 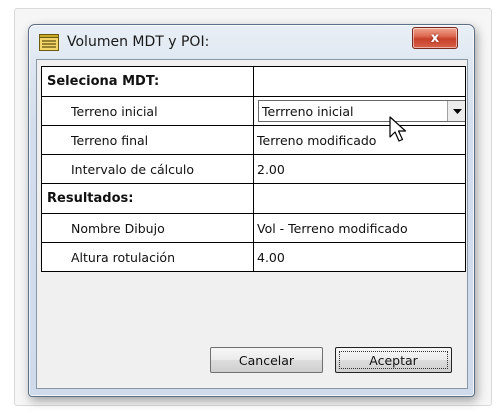 What do you see at coordinates (138, 42) in the screenshot?
I see `window-title: Volumen MDT y POI:` at bounding box center [138, 42].